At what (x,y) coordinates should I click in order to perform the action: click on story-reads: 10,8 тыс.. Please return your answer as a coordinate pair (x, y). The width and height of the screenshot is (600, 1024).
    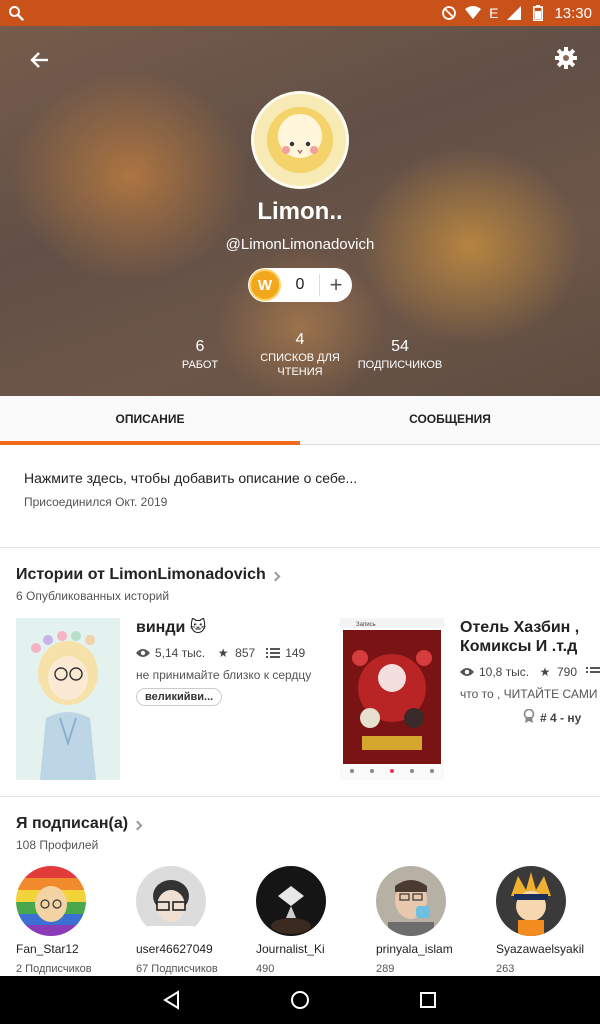
    Looking at the image, I should click on (504, 672).